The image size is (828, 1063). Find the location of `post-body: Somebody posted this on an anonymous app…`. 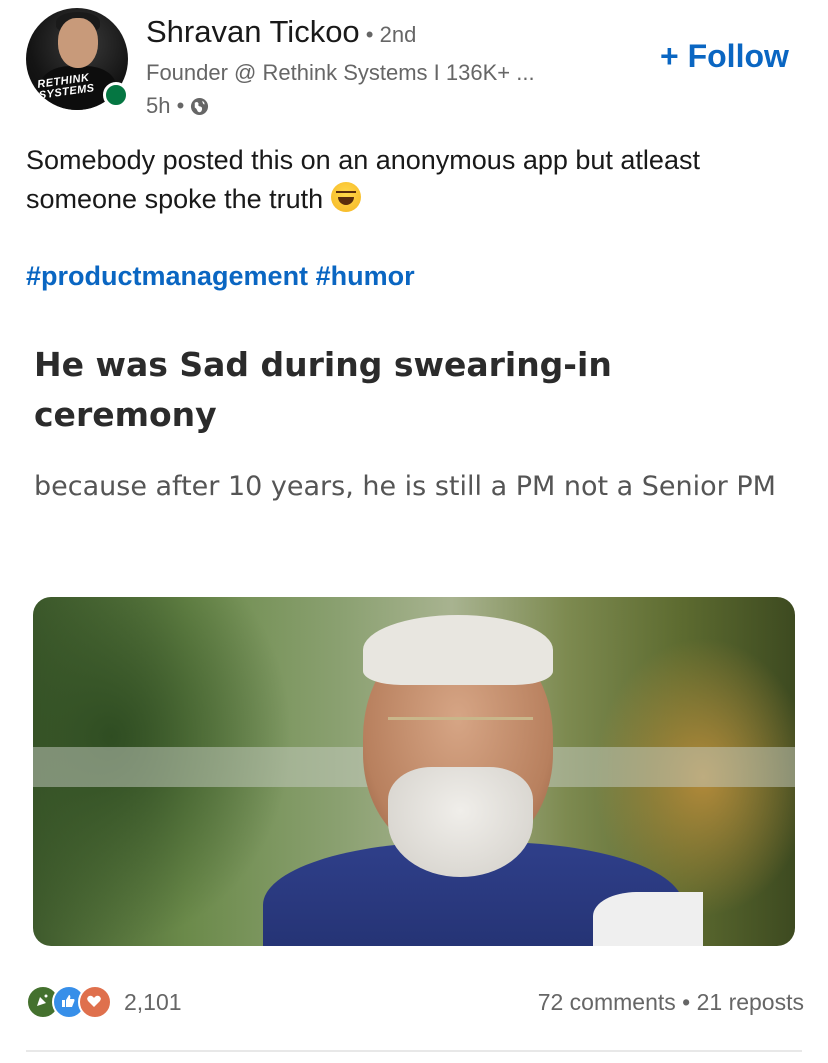

post-body: Somebody posted this on an anonymous app… is located at coordinates (363, 179).